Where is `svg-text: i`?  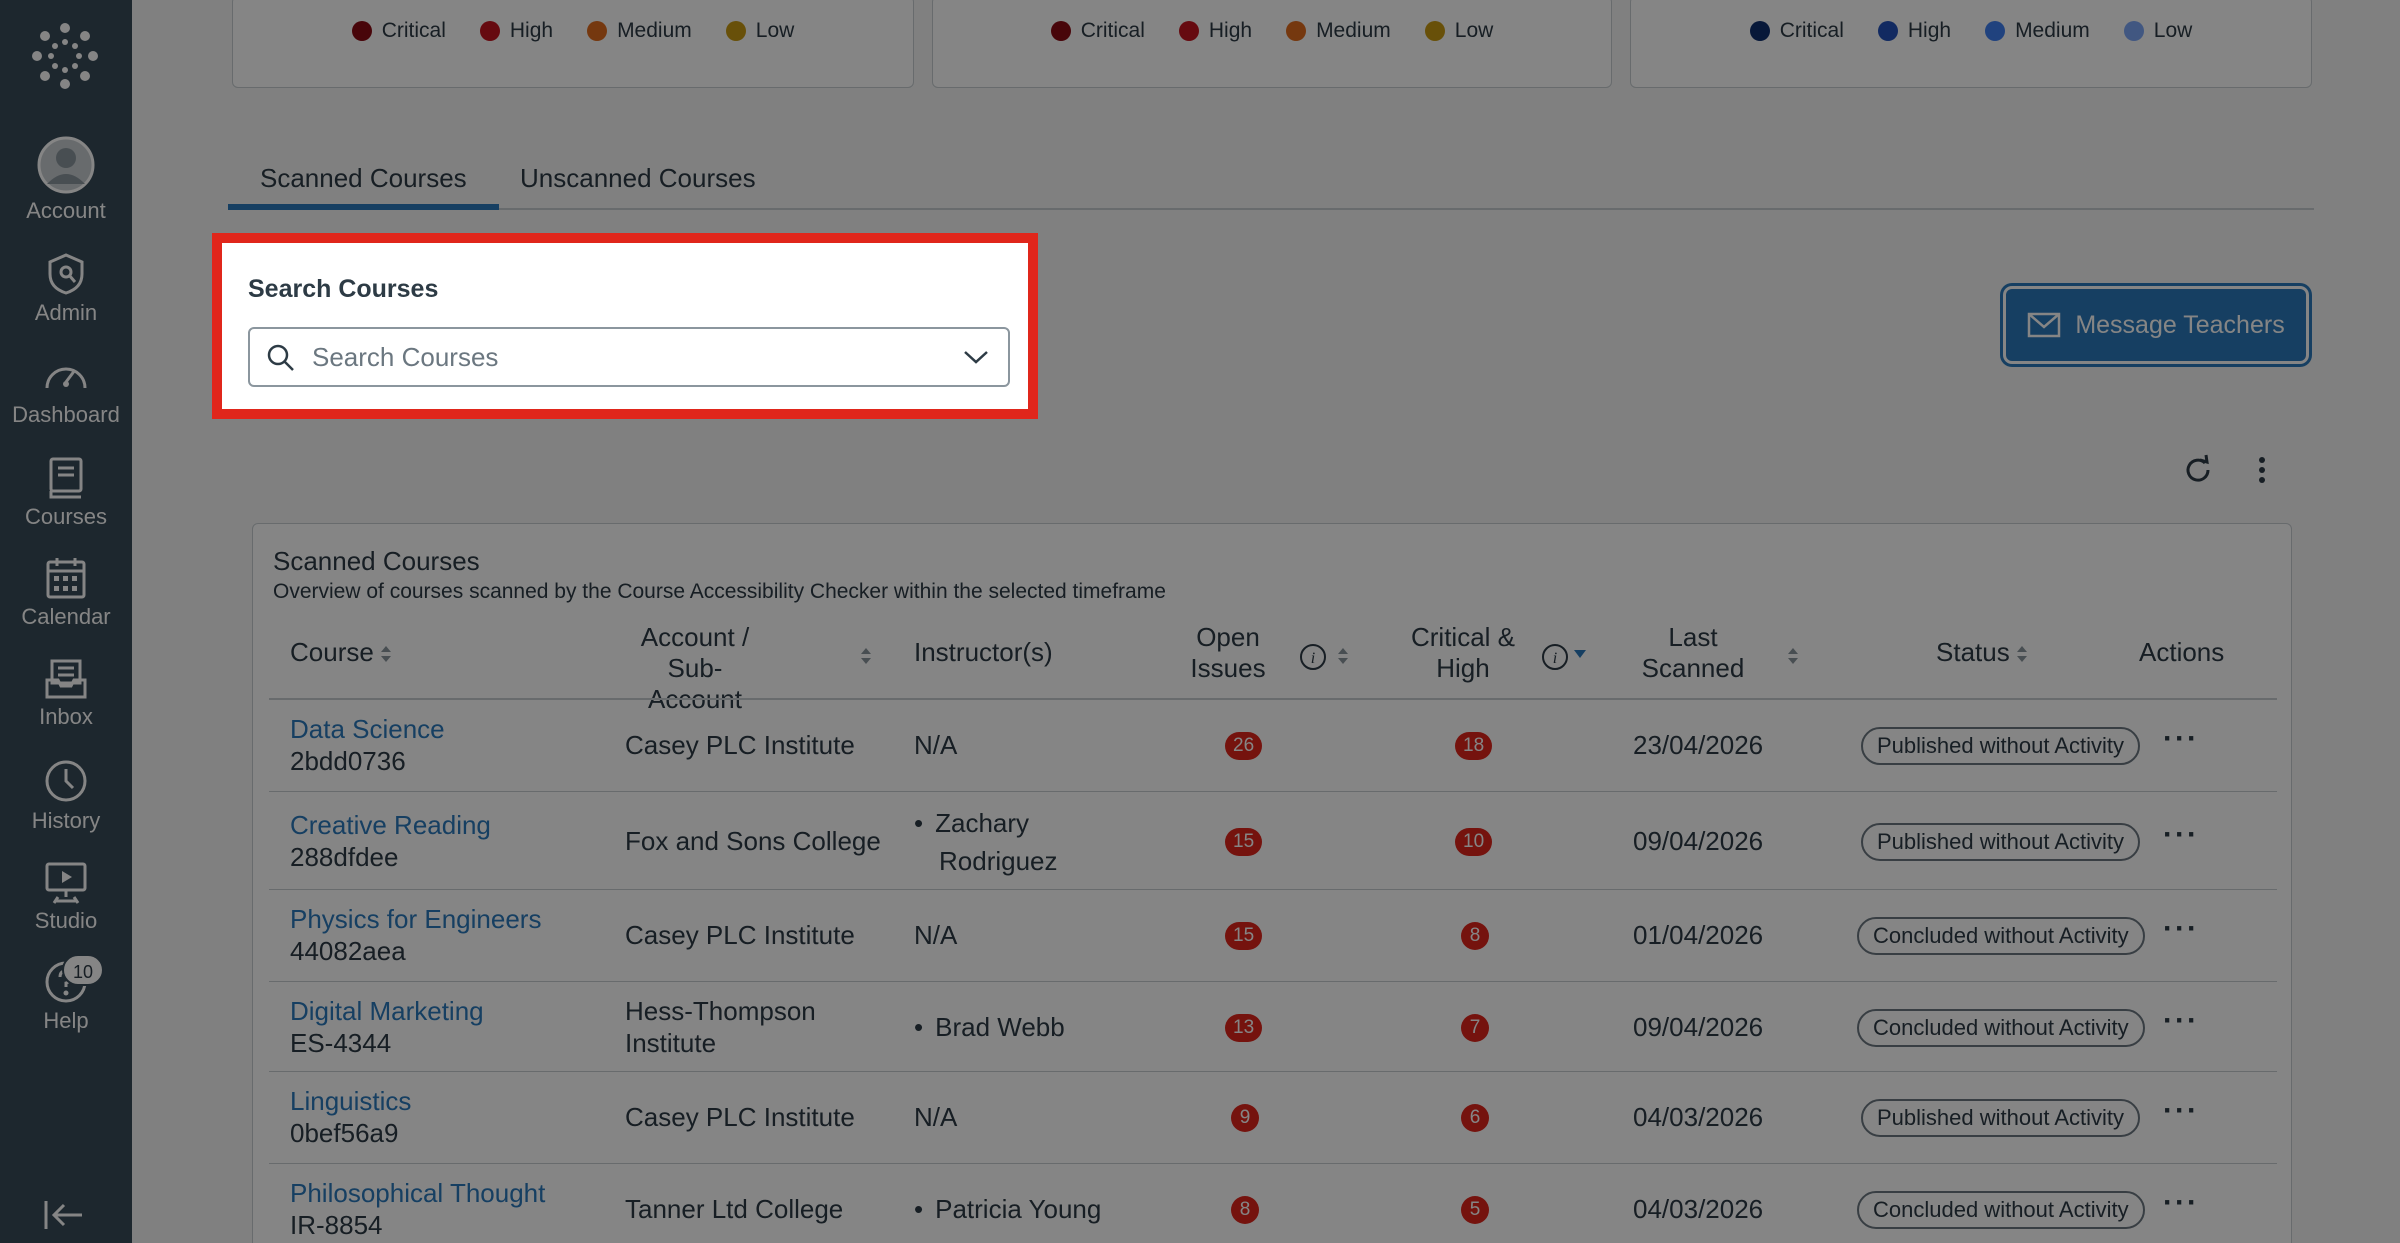
svg-text: i is located at coordinates (1313, 658).